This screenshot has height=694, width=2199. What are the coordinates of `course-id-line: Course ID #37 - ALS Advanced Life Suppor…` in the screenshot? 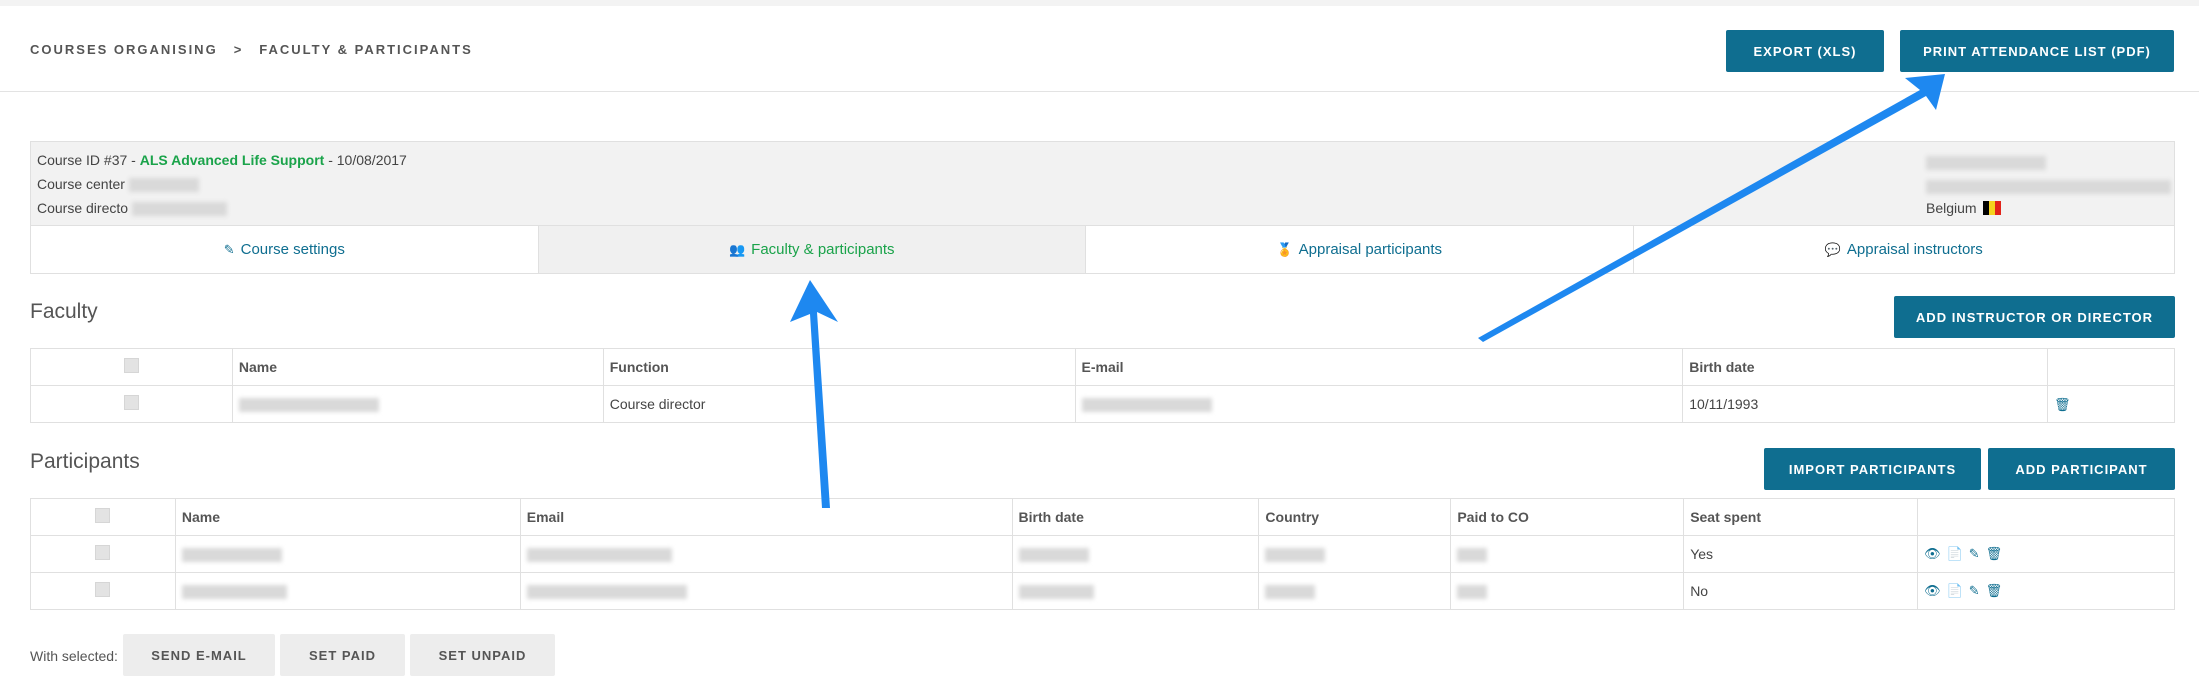 It's located at (222, 160).